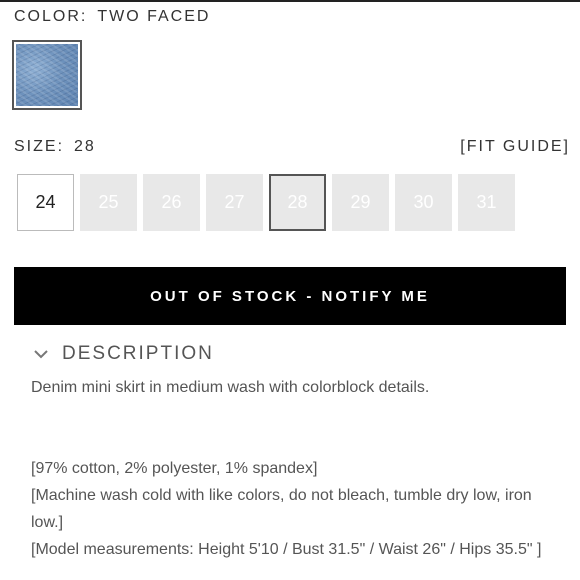  I want to click on size-option-26: 26, so click(171, 202).